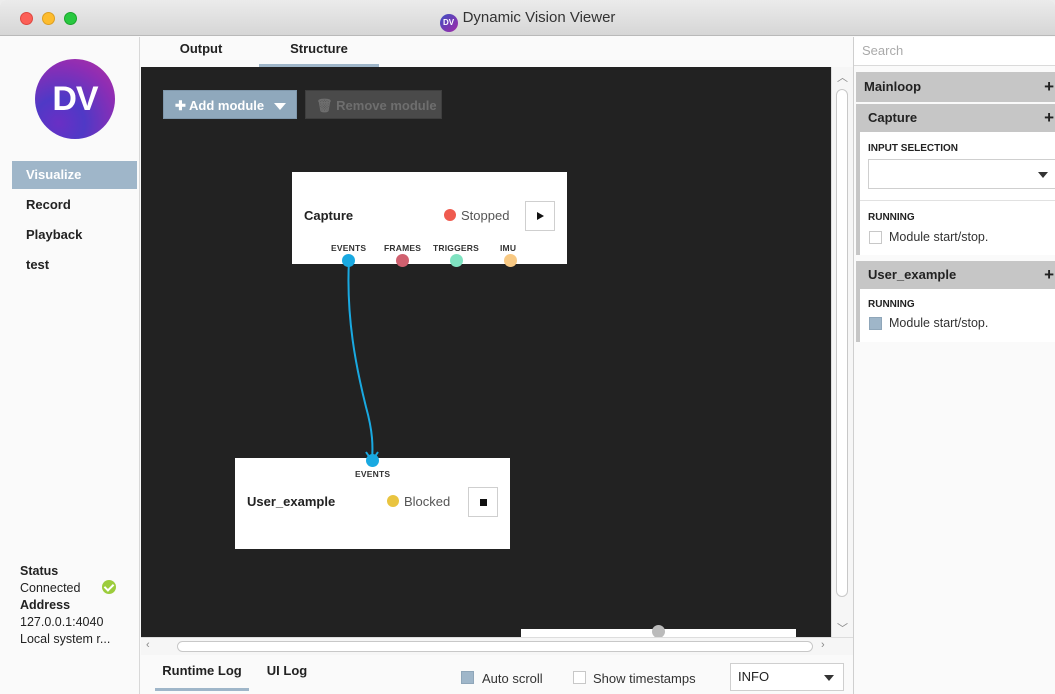 The height and width of the screenshot is (694, 1055). What do you see at coordinates (75, 99) in the screenshot?
I see `app-logo: DV` at bounding box center [75, 99].